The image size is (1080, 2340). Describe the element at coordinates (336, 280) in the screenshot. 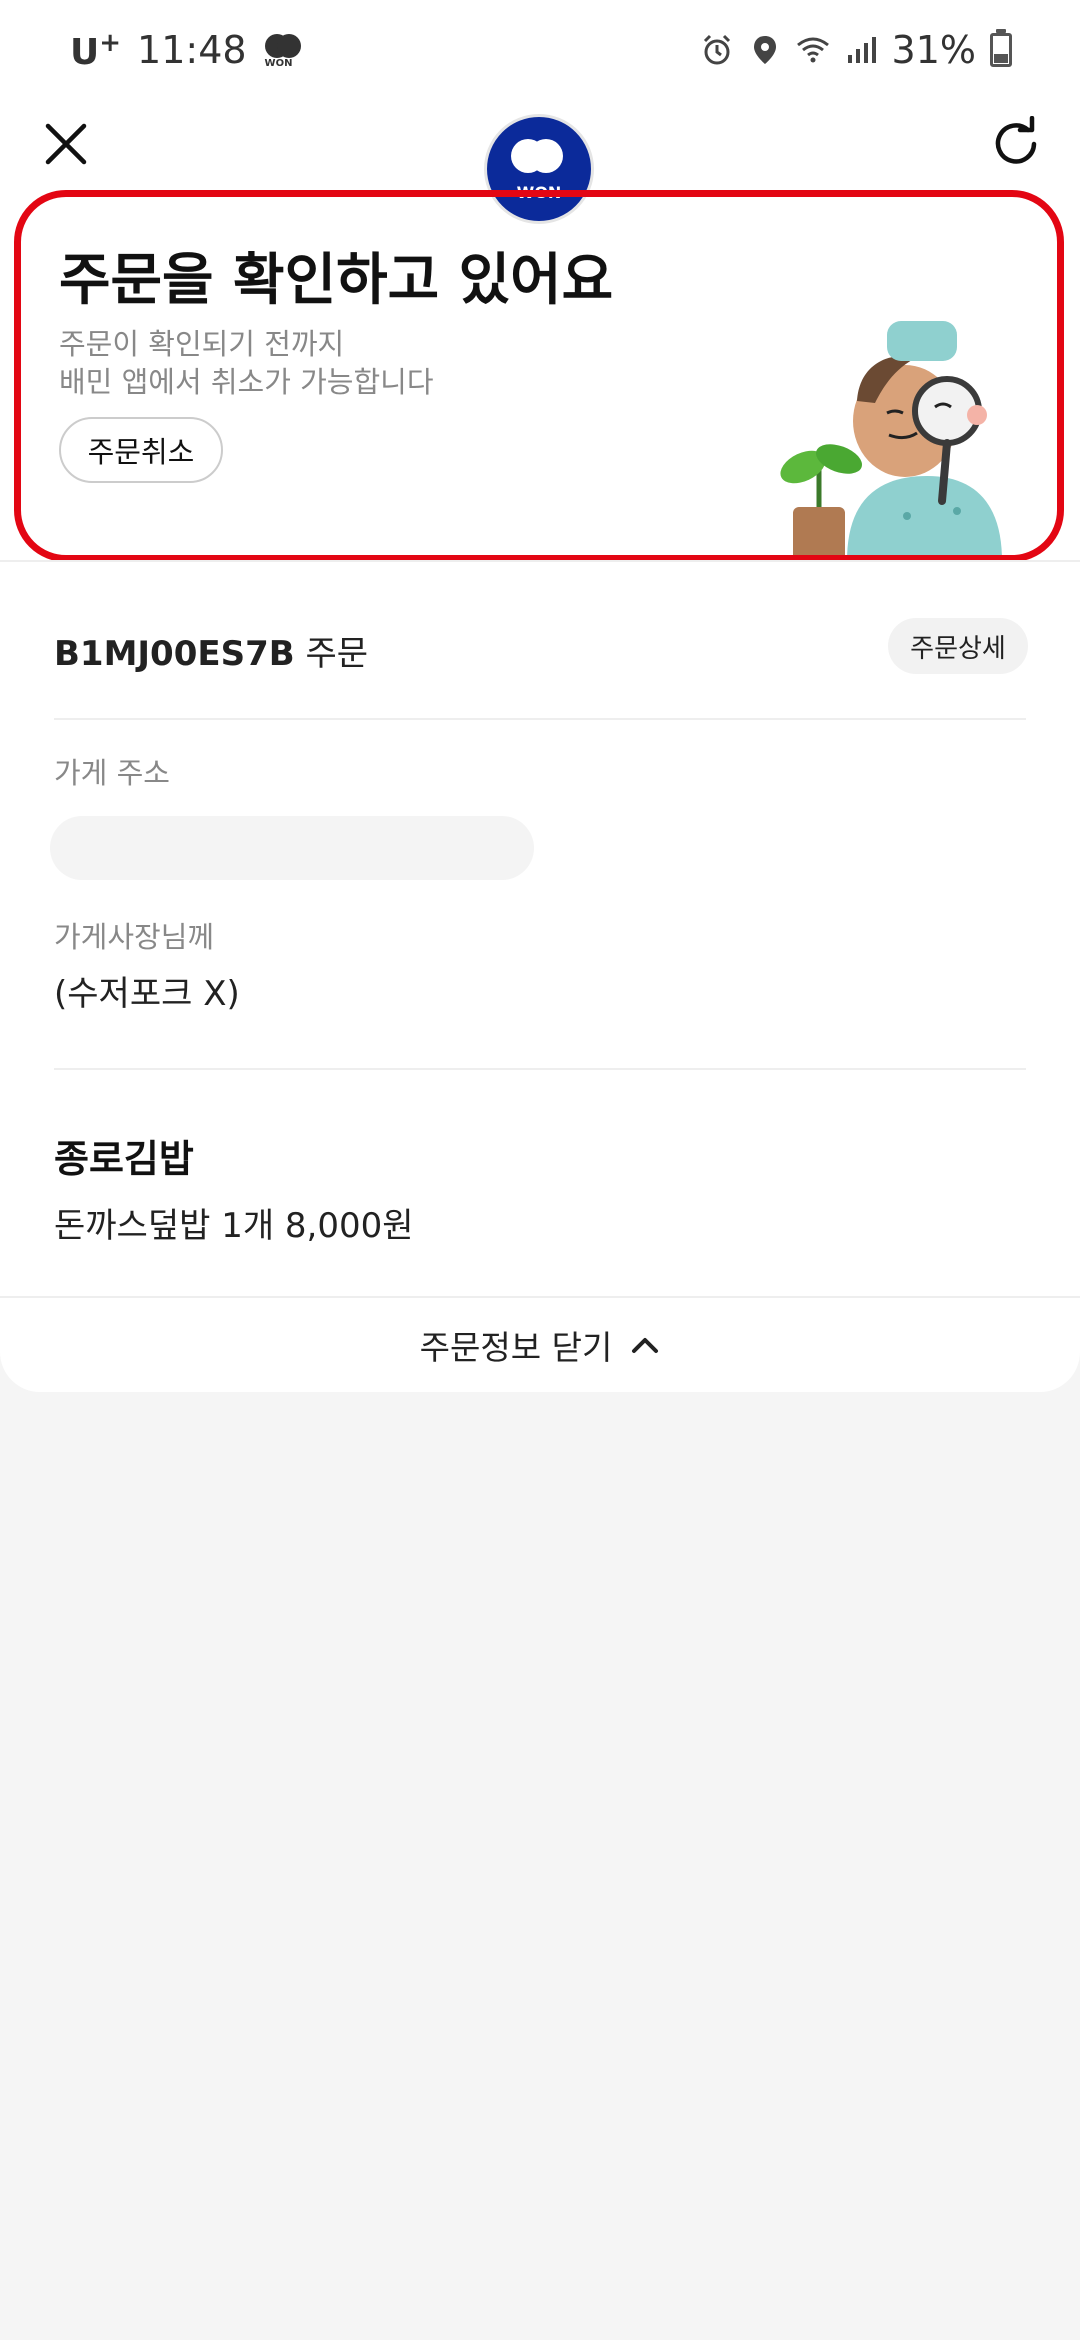

I see `banner-title: 주문을 확인하고 있어요` at that location.